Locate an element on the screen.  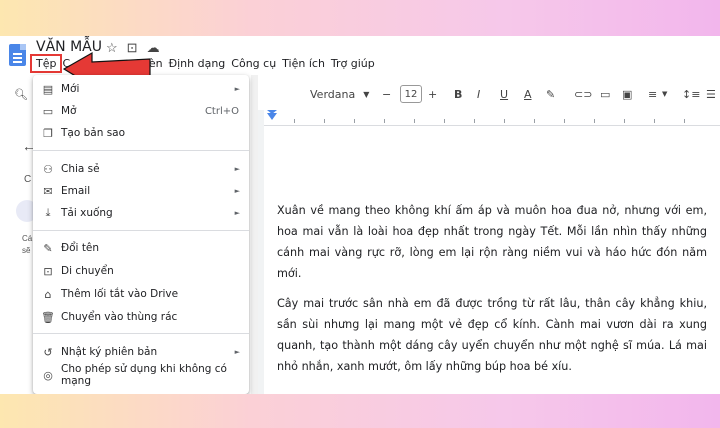
menu-item-share: ⚇ Chia sẻ ► is located at coordinates (141, 169).